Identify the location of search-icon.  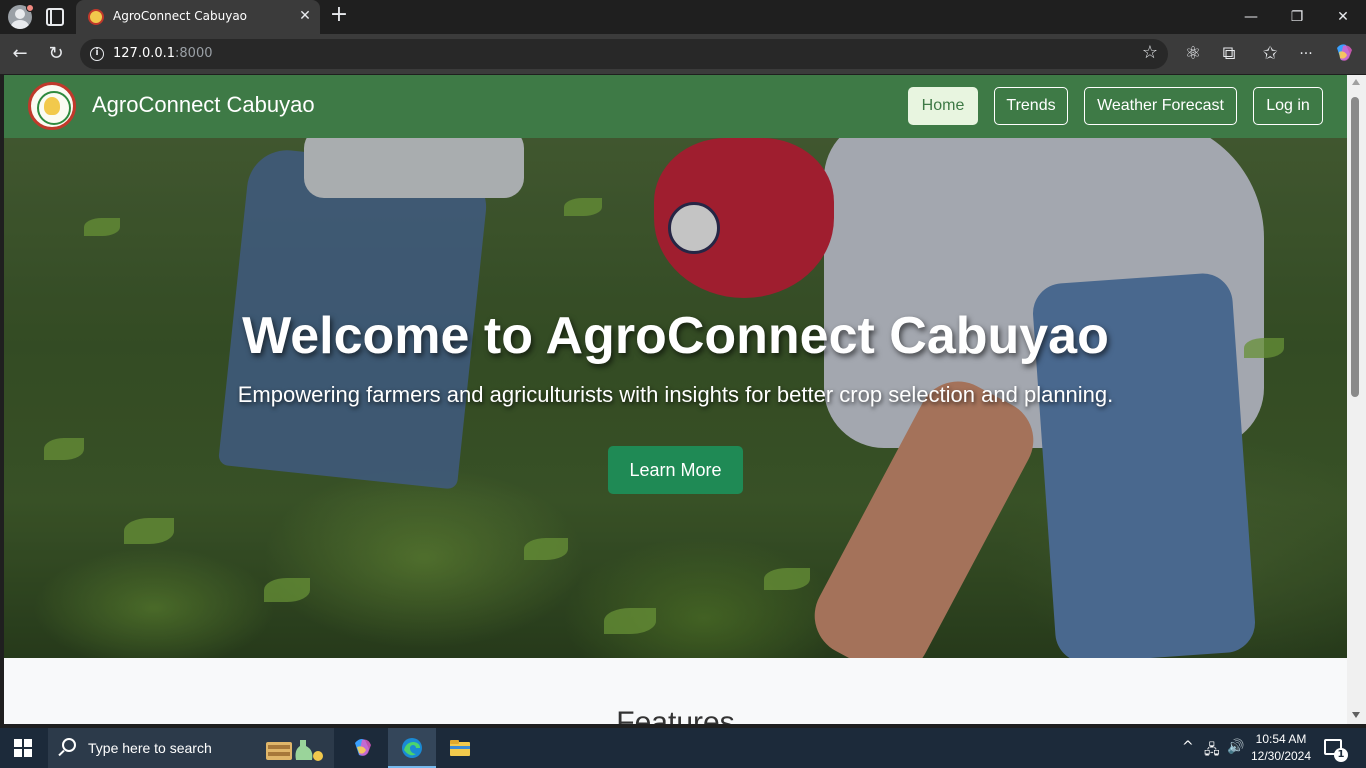
(69, 745).